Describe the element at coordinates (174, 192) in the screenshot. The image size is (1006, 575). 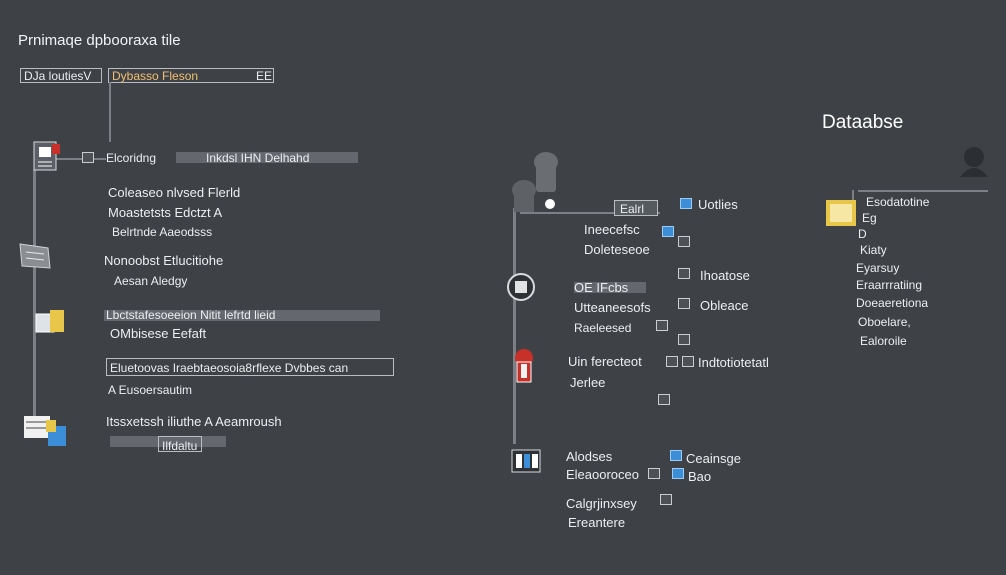
I see `group1-item: Coleaseo nlvsed Flerld` at that location.